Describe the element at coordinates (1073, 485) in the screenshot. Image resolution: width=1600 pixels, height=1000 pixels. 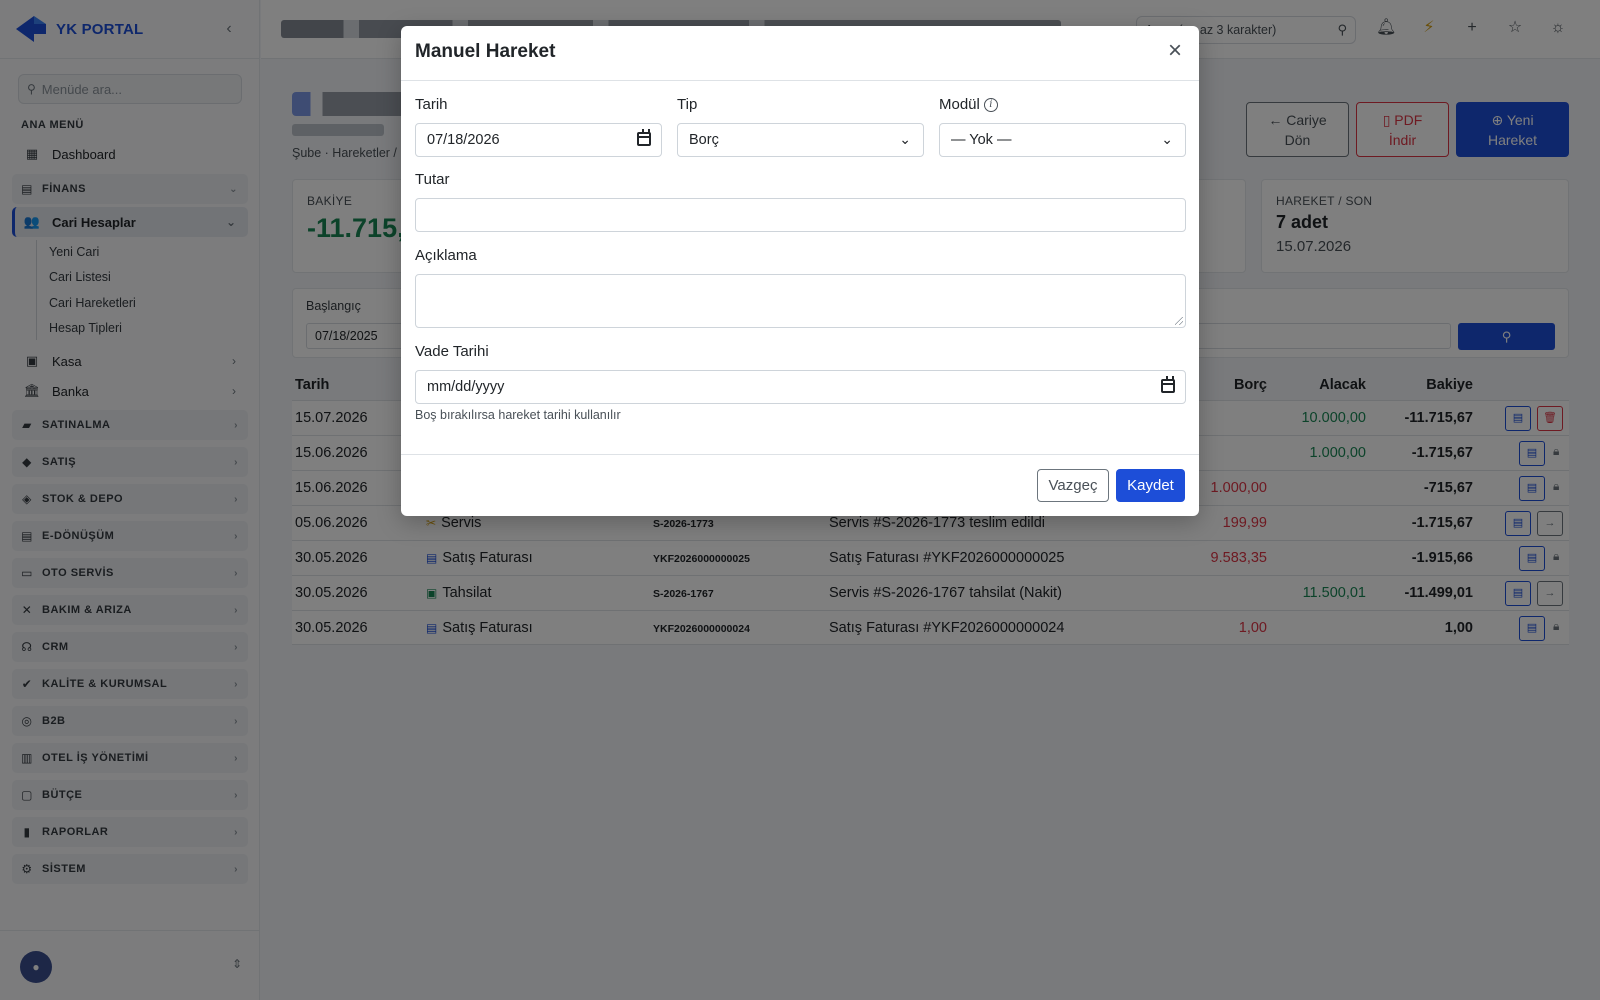
I see `cancel-button: Vazgeç` at that location.